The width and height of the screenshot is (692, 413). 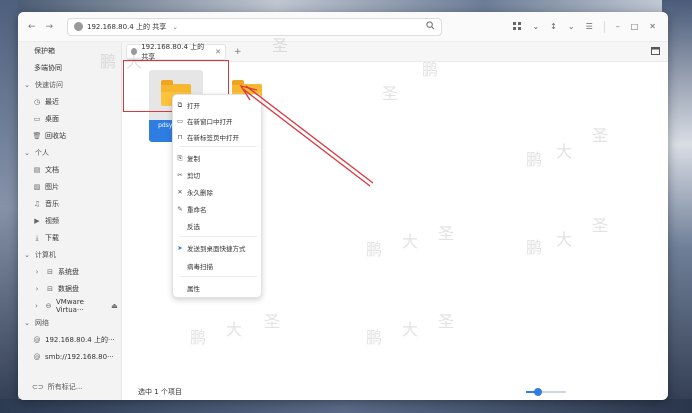 What do you see at coordinates (306, 135) in the screenshot?
I see `annotation-arrow` at bounding box center [306, 135].